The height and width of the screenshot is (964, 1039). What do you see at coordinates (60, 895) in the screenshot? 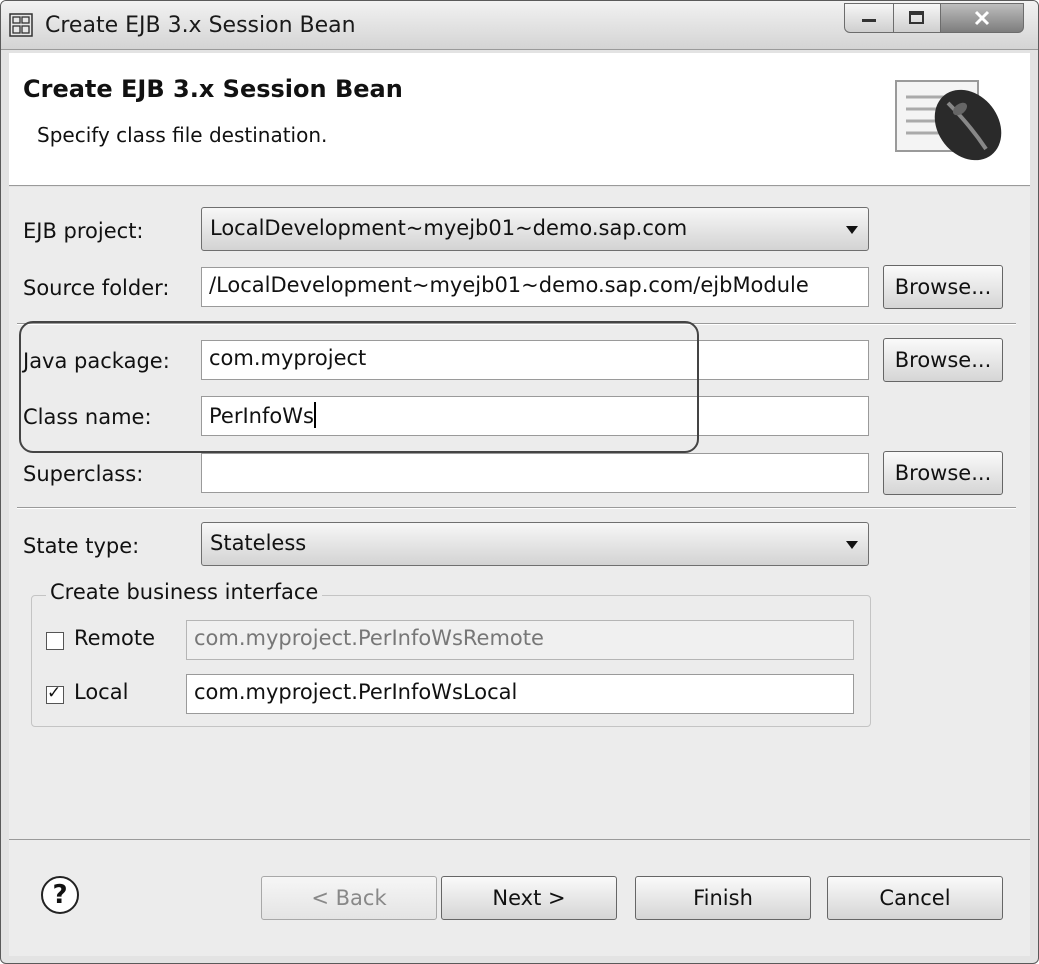
I see `help-icon: ?` at bounding box center [60, 895].